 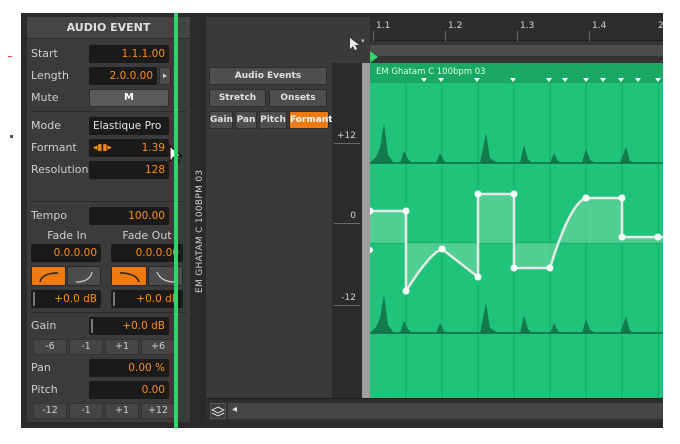 What do you see at coordinates (122, 411) in the screenshot?
I see `pitch-plus-1-button: +1` at bounding box center [122, 411].